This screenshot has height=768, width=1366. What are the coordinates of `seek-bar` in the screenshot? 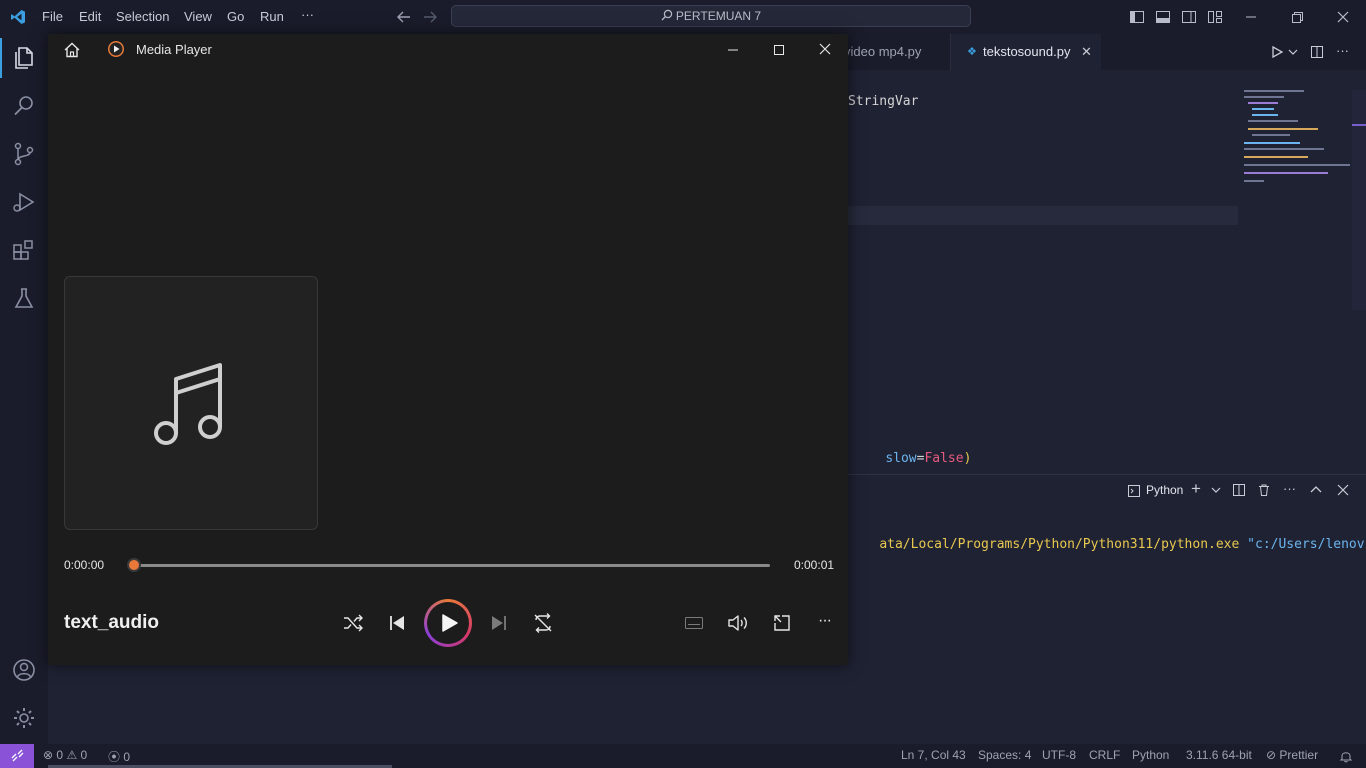 It's located at (452, 565).